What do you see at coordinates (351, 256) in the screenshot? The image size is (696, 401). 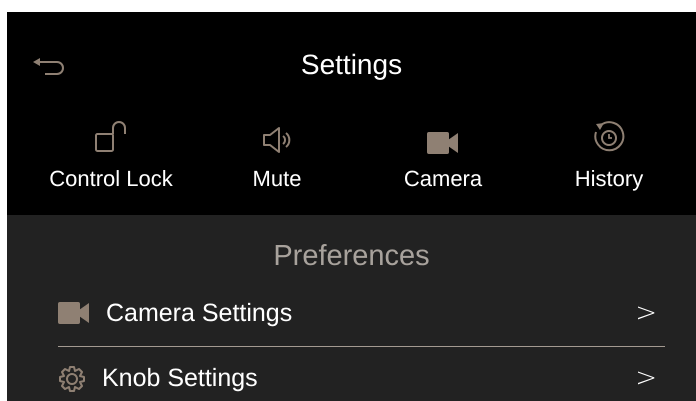 I see `section-title: Preferences` at bounding box center [351, 256].